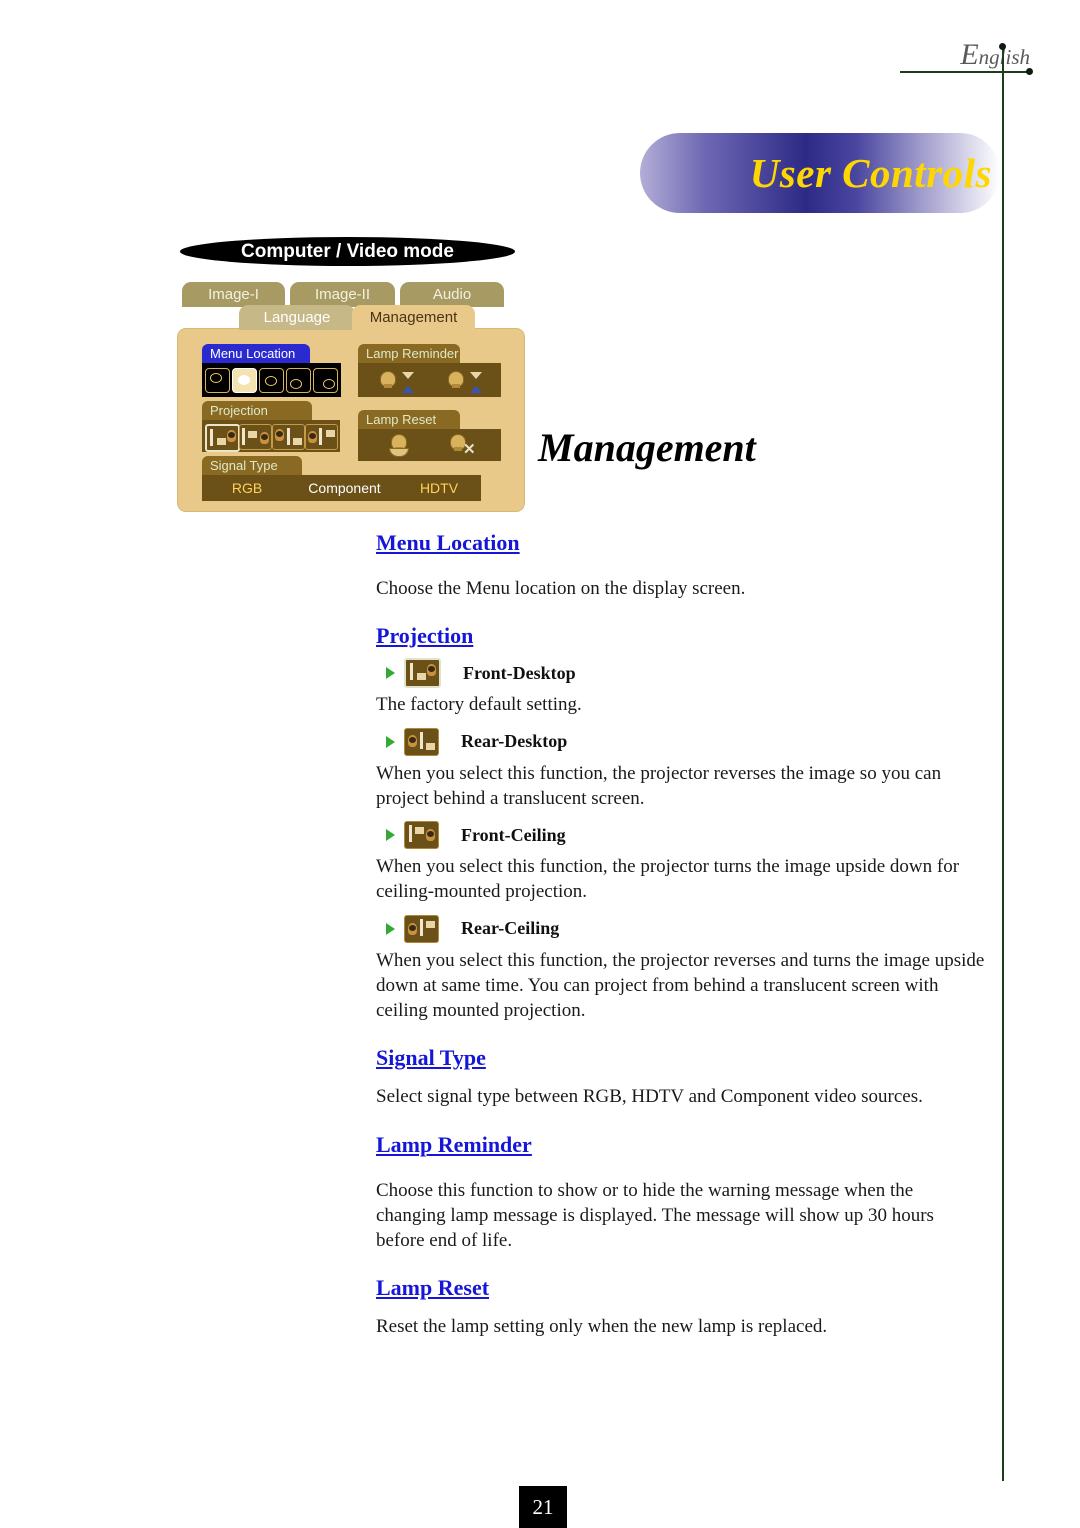 The width and height of the screenshot is (1080, 1528). What do you see at coordinates (347, 251) in the screenshot?
I see `mode-banner-label: Computer / Video mode` at bounding box center [347, 251].